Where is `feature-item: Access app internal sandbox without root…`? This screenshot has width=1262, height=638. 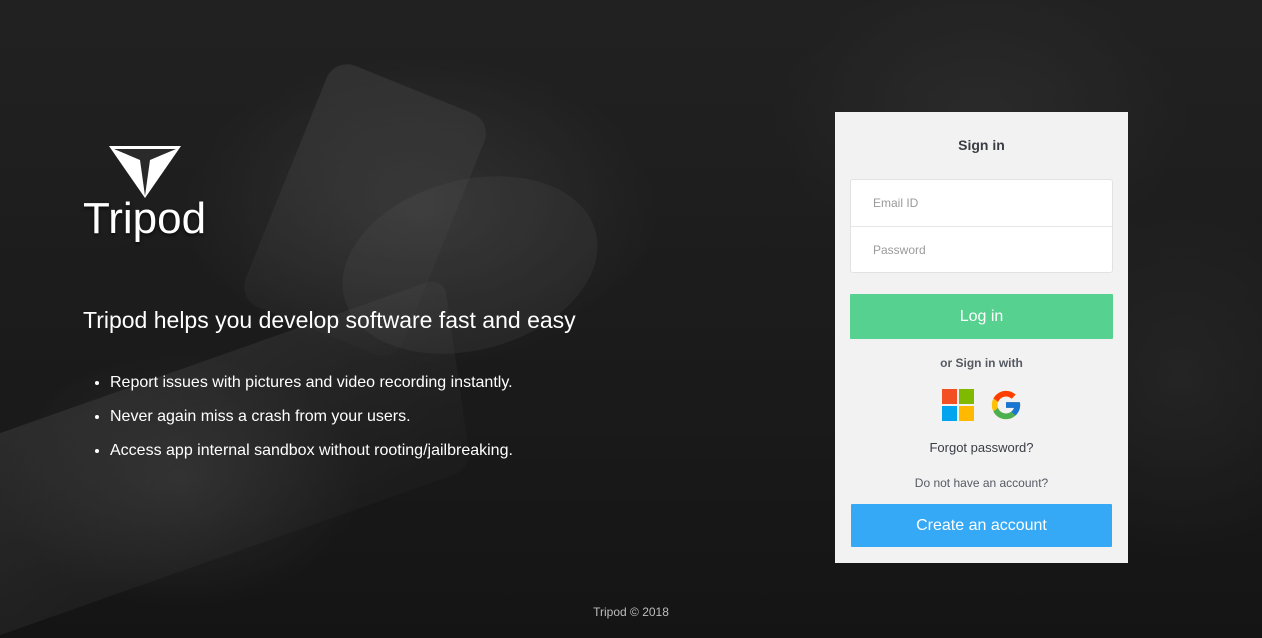 feature-item: Access app internal sandbox without root… is located at coordinates (311, 451).